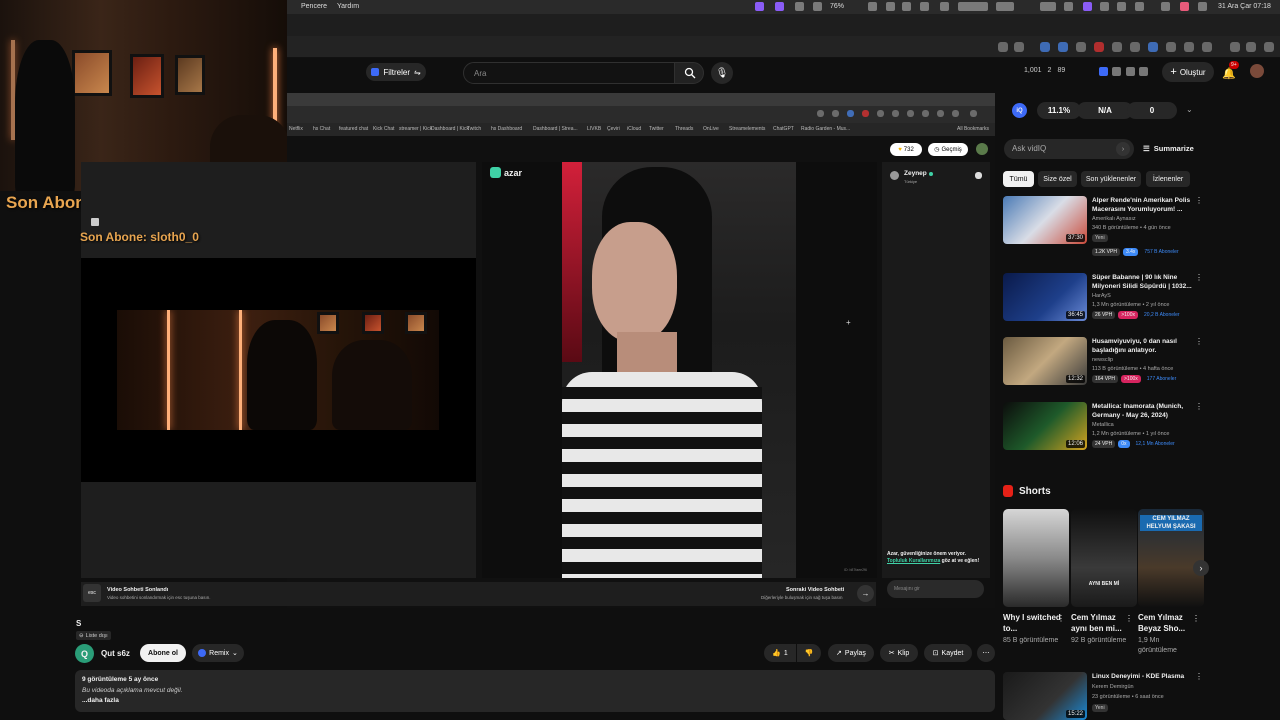 The height and width of the screenshot is (720, 1280). Describe the element at coordinates (689, 73) in the screenshot. I see `search-button` at that location.